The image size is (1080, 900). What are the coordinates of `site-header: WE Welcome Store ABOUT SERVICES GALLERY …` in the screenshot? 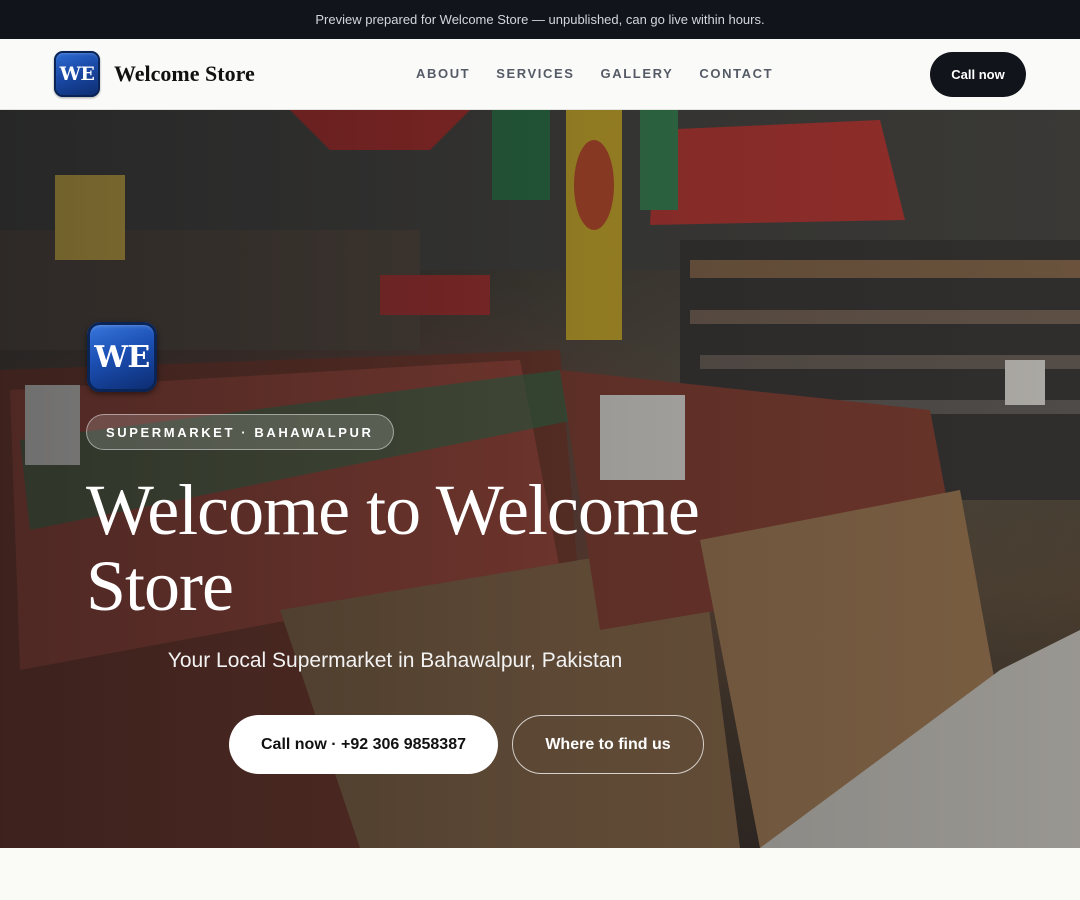 It's located at (540, 74).